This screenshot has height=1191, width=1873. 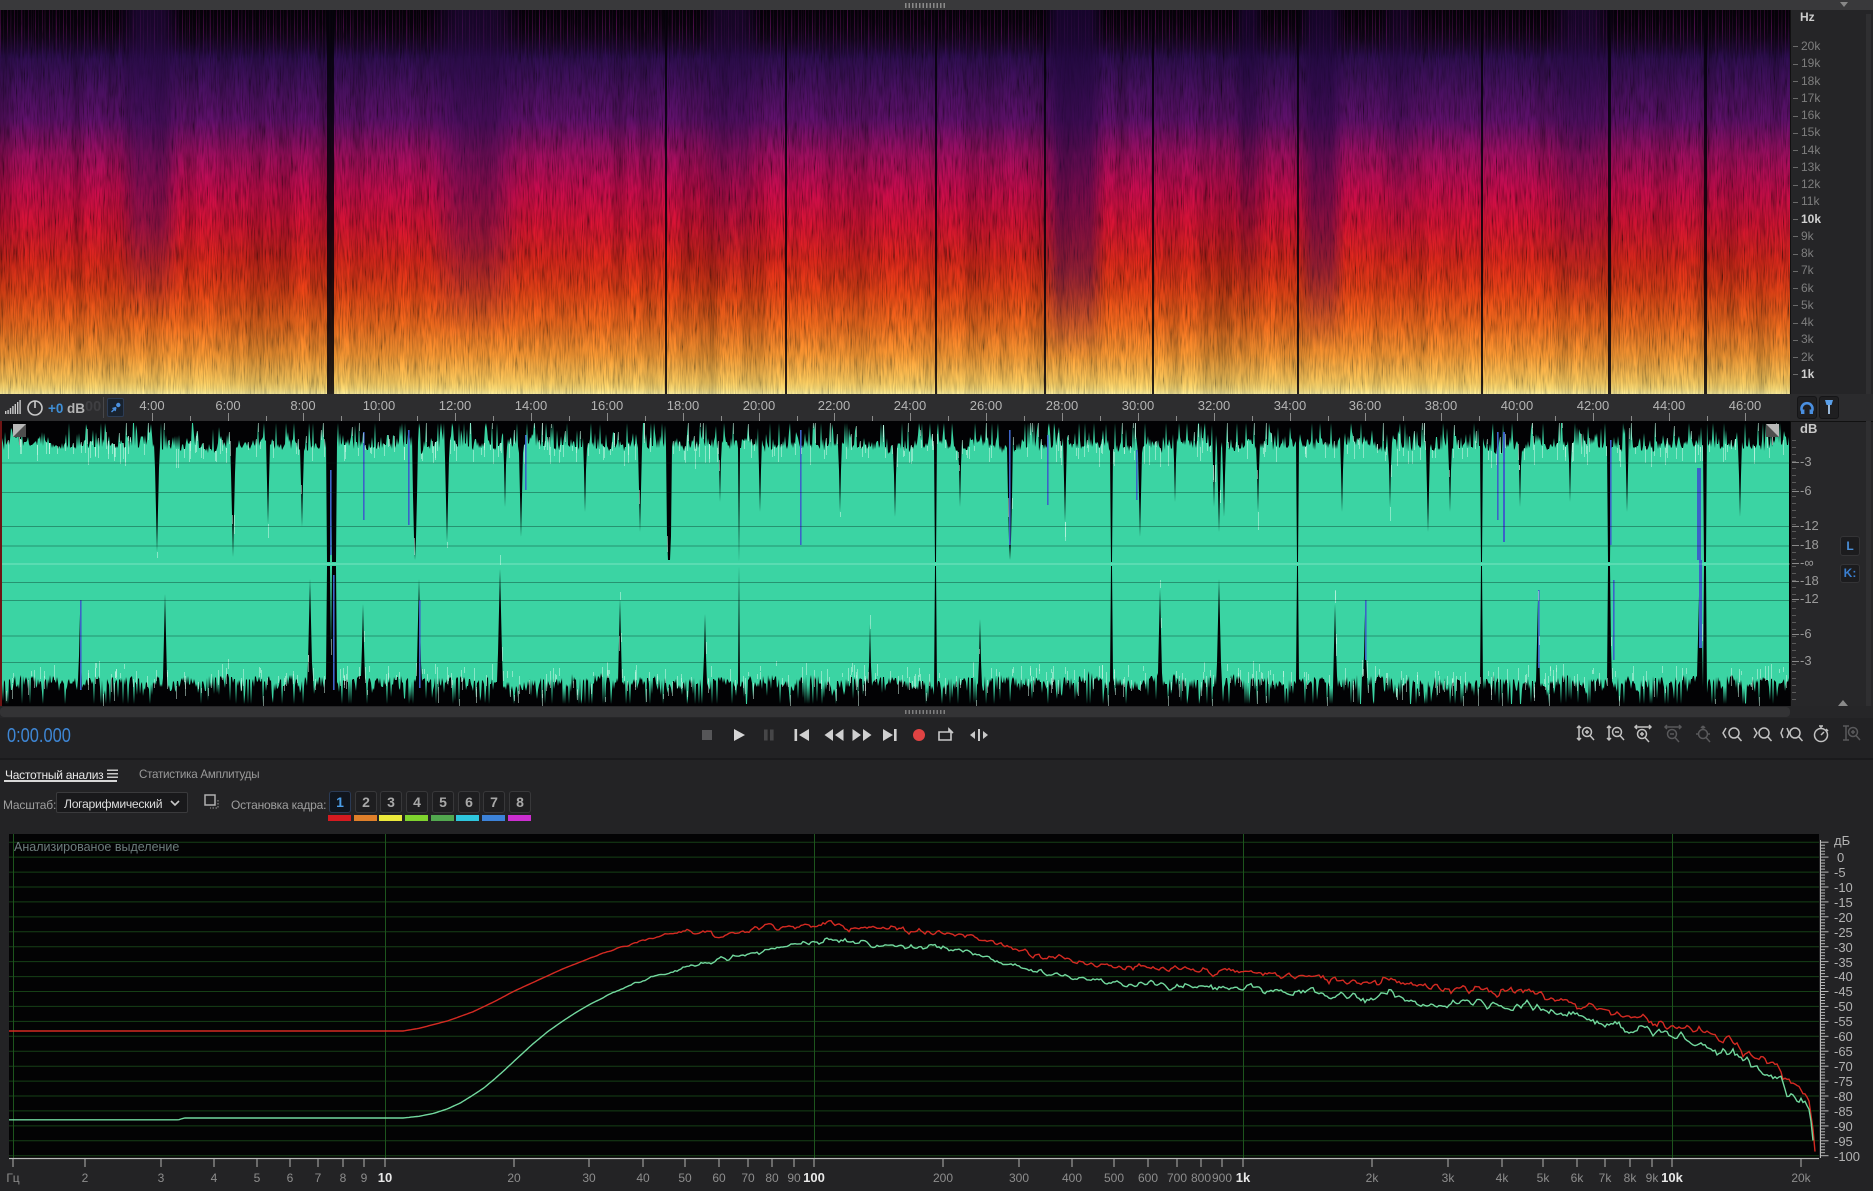 I want to click on svg-text: 900, so click(x=1222, y=1178).